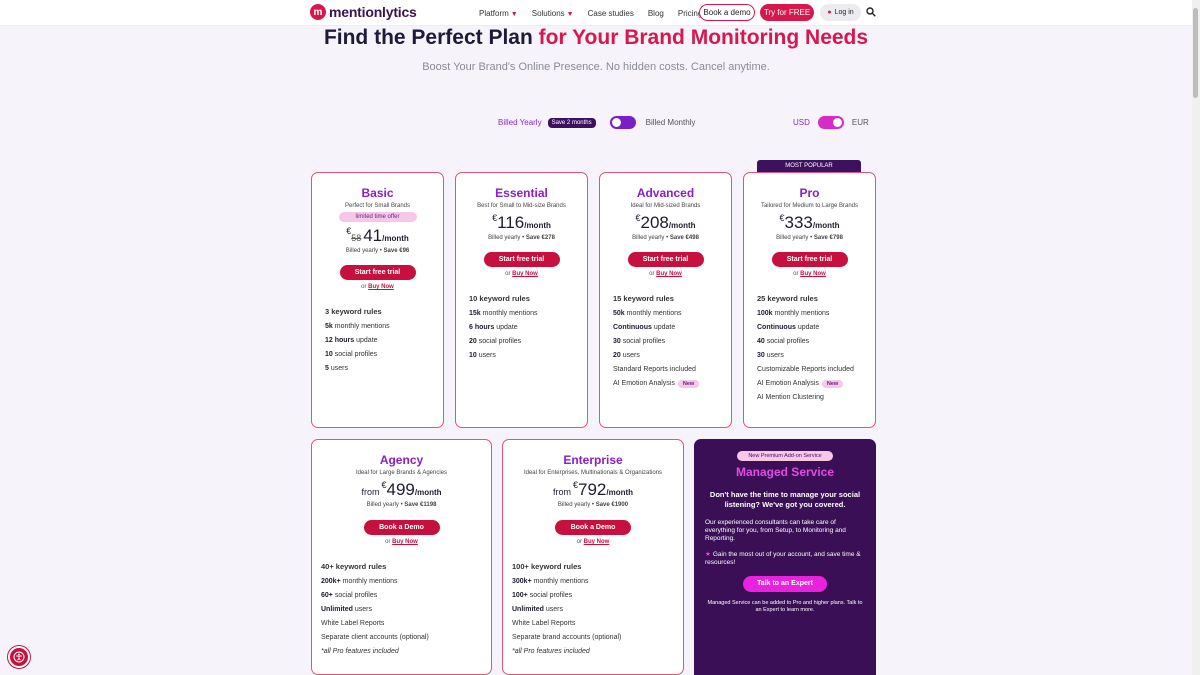 This screenshot has width=1200, height=675. I want to click on feature-bold: 100k, so click(765, 313).